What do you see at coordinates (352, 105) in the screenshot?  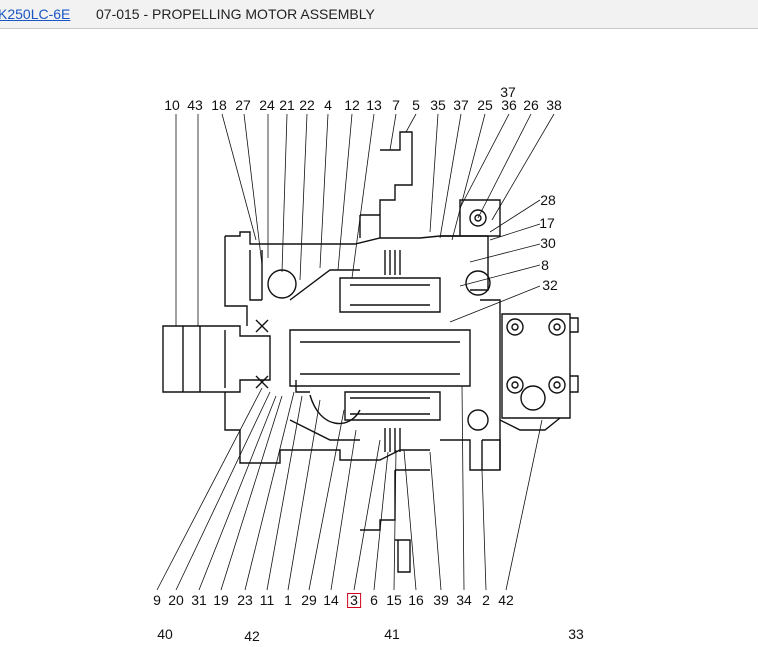 I see `callout-12: 12` at bounding box center [352, 105].